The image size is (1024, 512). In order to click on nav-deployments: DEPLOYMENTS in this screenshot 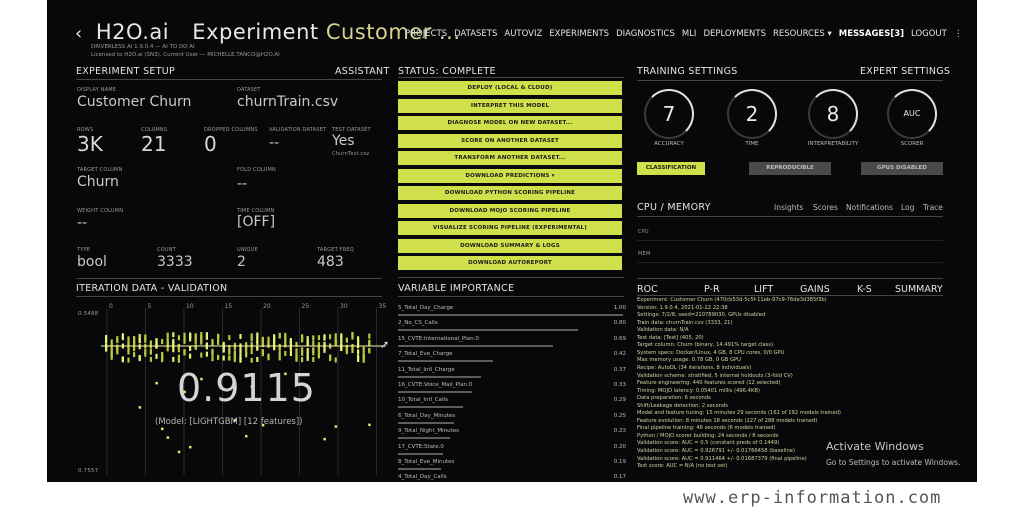, I will do `click(734, 34)`.